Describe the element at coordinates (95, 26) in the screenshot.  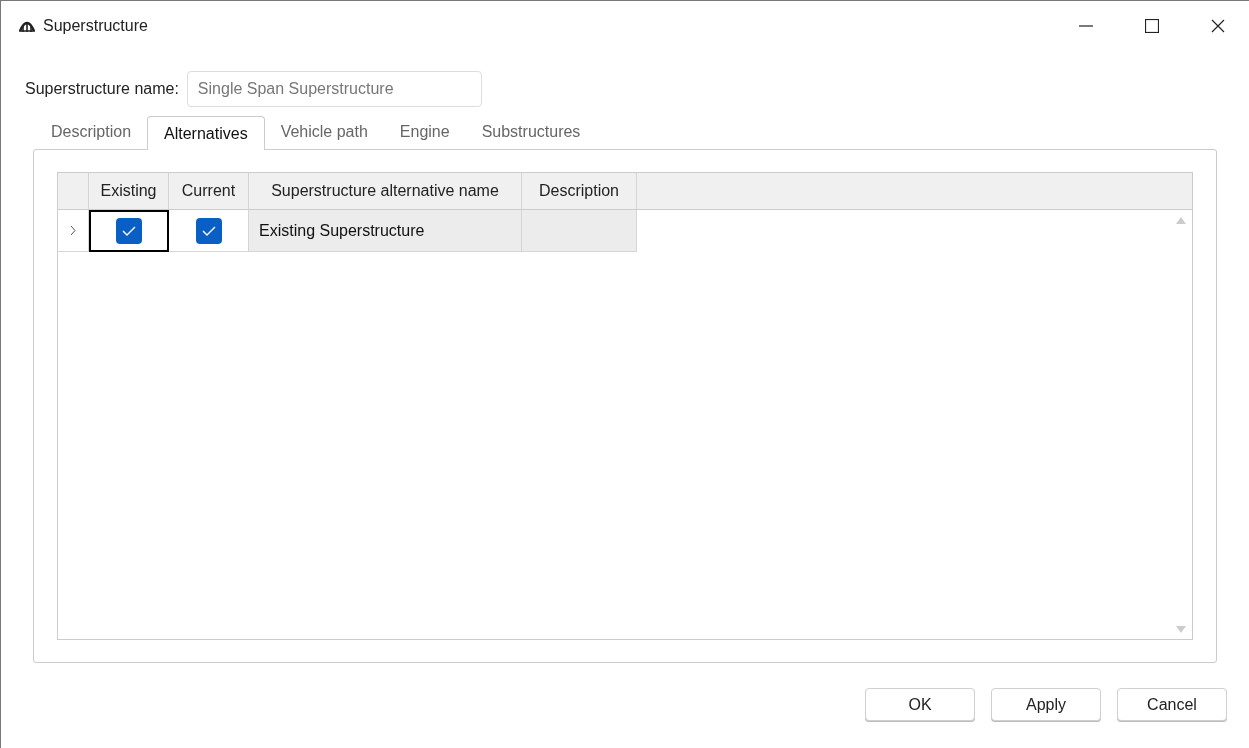
I see `window-title: Superstructure` at that location.